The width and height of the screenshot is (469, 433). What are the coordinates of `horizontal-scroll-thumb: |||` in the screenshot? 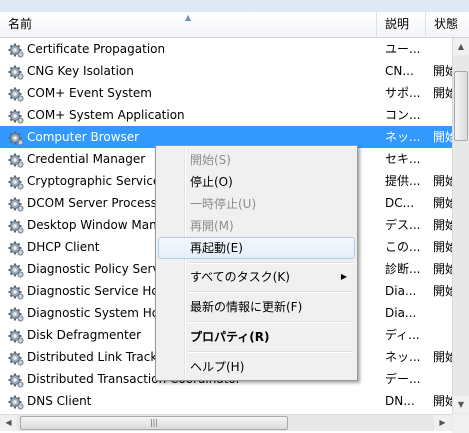 It's located at (154, 423).